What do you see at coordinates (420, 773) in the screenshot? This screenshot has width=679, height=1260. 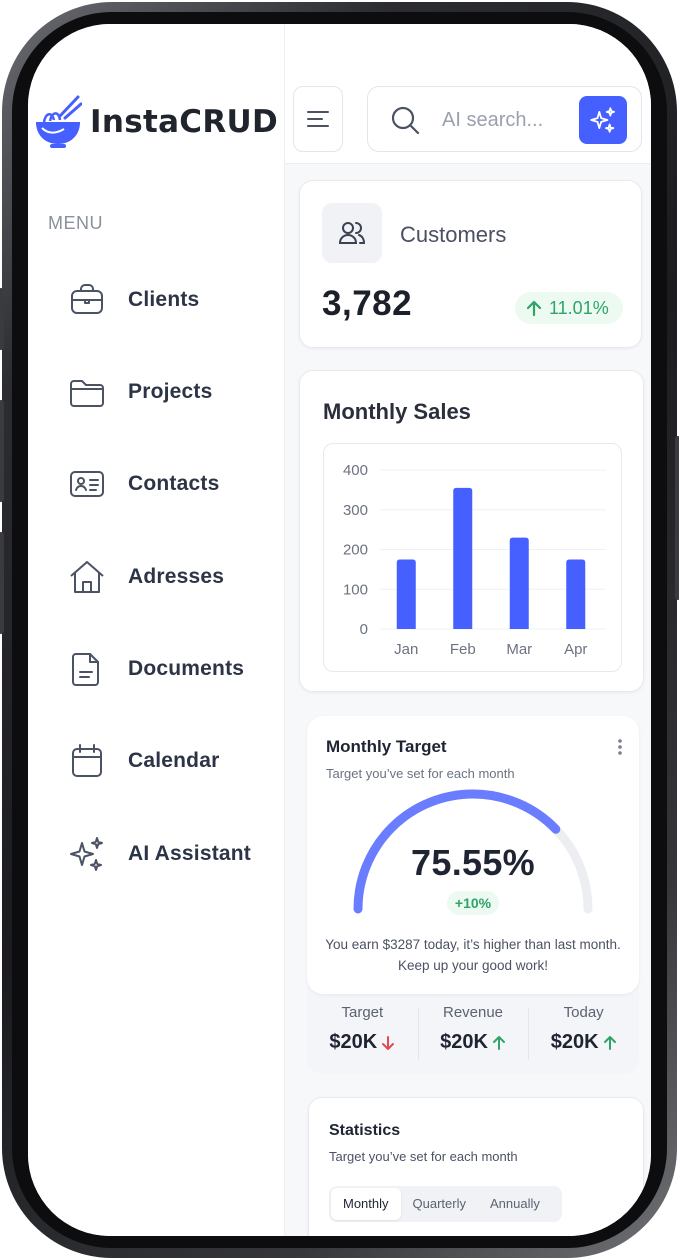 I see `monthly-target-subtitle: Target you’ve set for each month` at bounding box center [420, 773].